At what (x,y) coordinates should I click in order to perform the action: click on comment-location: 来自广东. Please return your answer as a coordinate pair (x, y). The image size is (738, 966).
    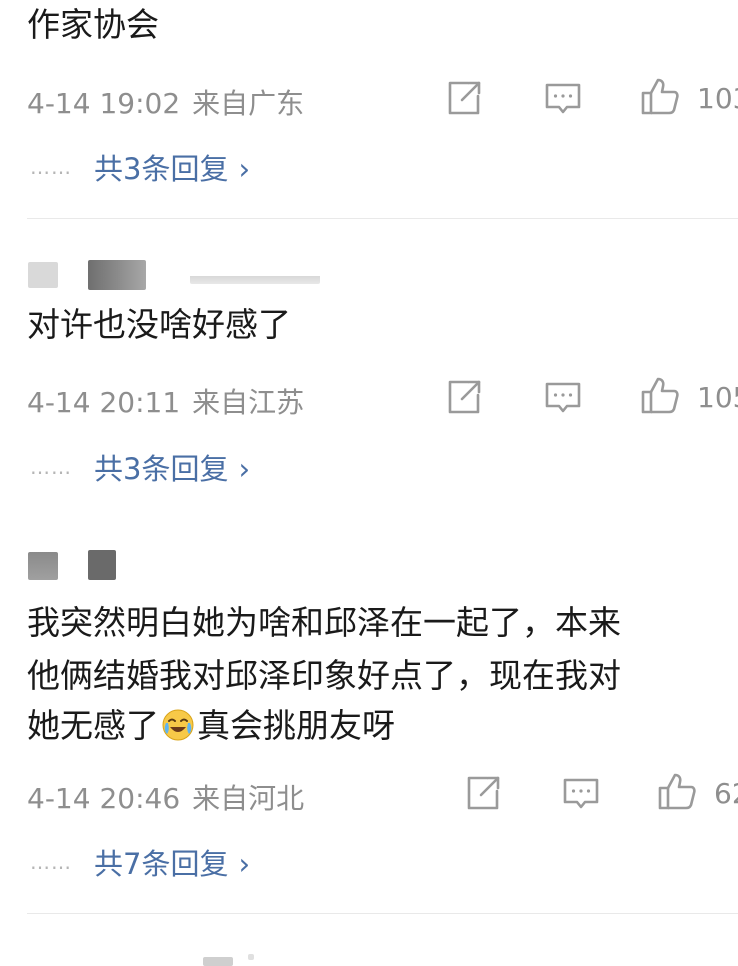
    Looking at the image, I should click on (248, 103).